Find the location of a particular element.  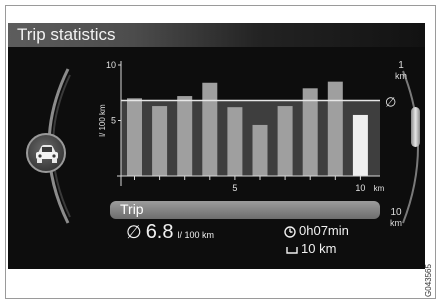

trip-distance: 10 km is located at coordinates (311, 248).